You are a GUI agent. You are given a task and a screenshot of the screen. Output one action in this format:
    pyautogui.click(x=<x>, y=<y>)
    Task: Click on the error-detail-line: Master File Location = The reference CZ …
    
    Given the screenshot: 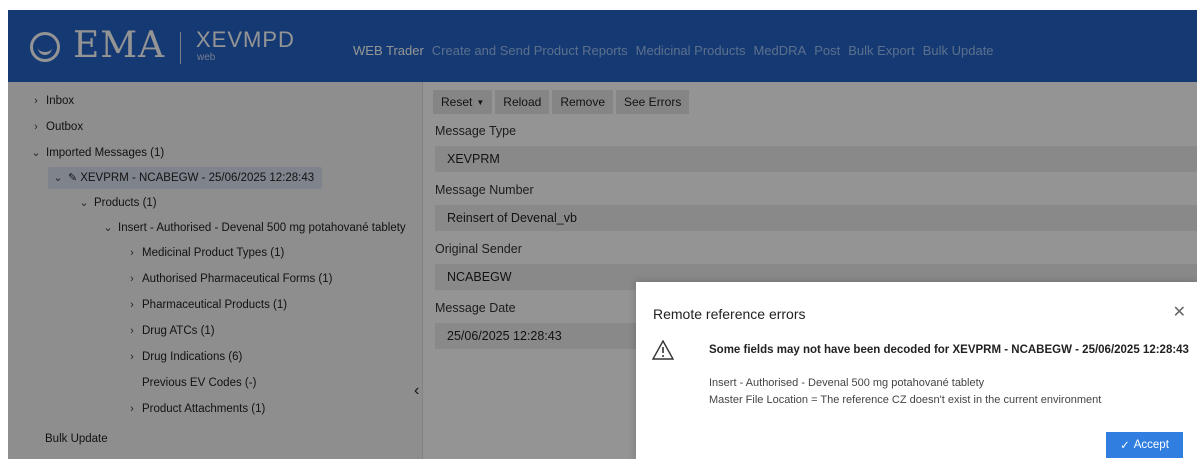 What is the action you would take?
    pyautogui.click(x=905, y=400)
    